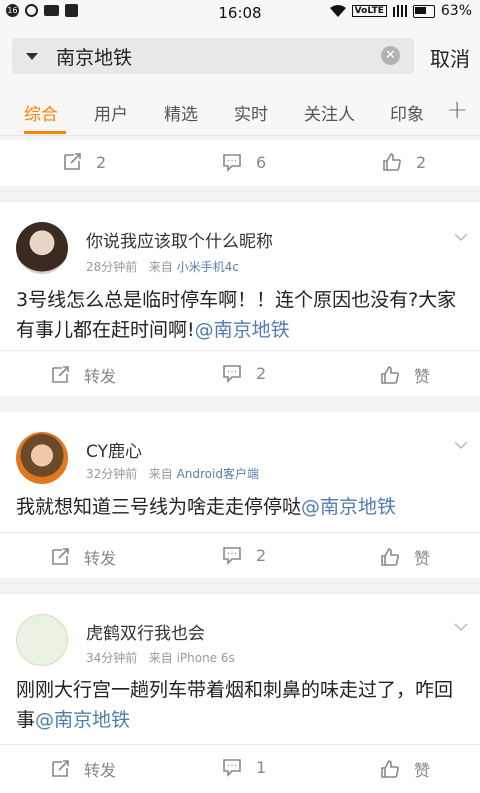 The width and height of the screenshot is (480, 793). Describe the element at coordinates (240, 13) in the screenshot. I see `status-bar: 16 16:08 VoLTE 63%` at that location.